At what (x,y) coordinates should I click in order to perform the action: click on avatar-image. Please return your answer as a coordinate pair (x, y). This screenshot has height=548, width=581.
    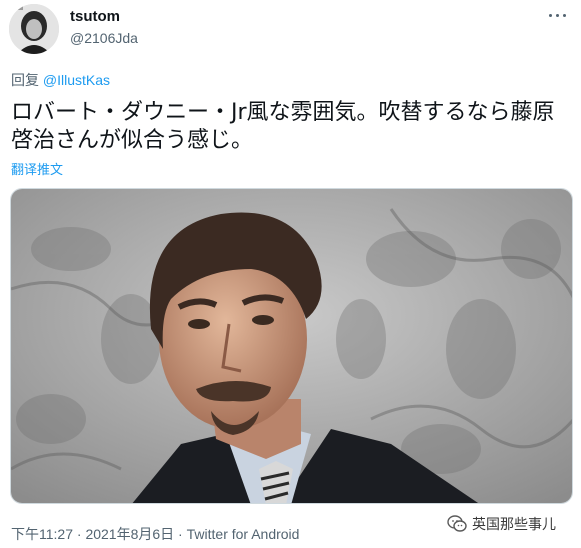
    Looking at the image, I should click on (34, 29).